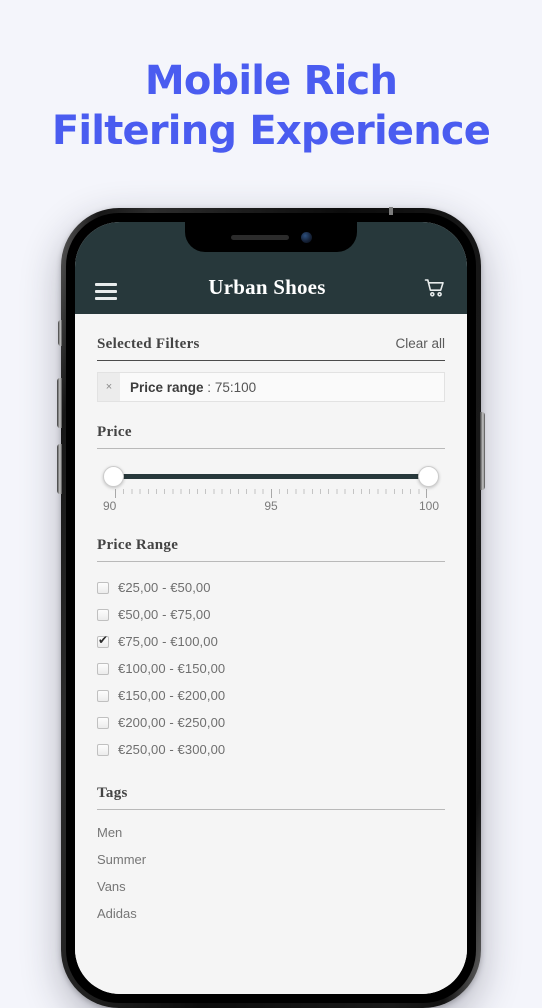  I want to click on remove-filter-icon: ×, so click(109, 387).